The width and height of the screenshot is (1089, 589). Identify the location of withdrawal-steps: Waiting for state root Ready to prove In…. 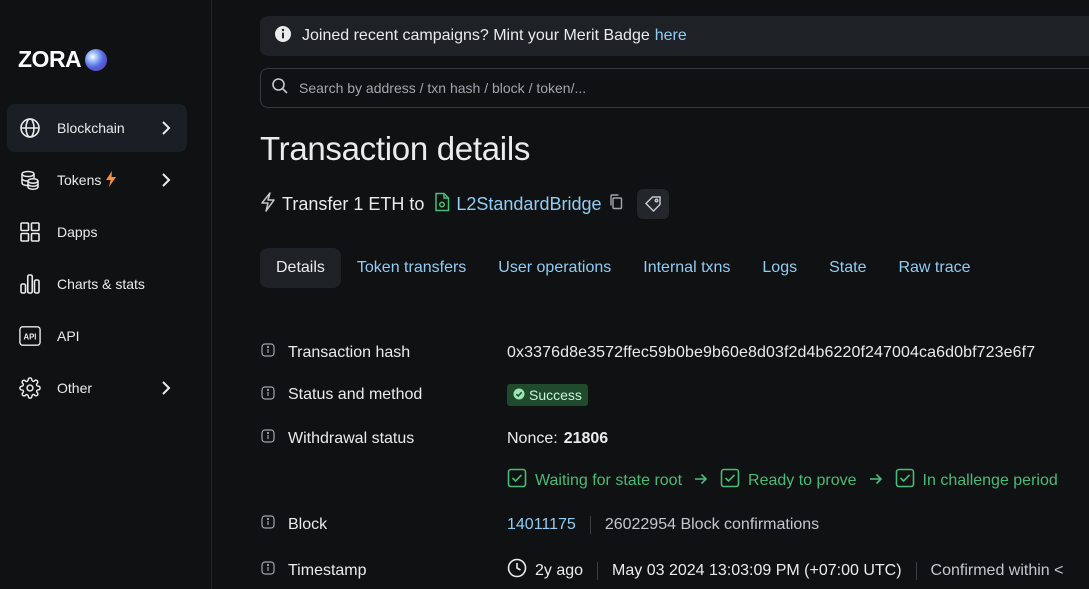
(782, 480).